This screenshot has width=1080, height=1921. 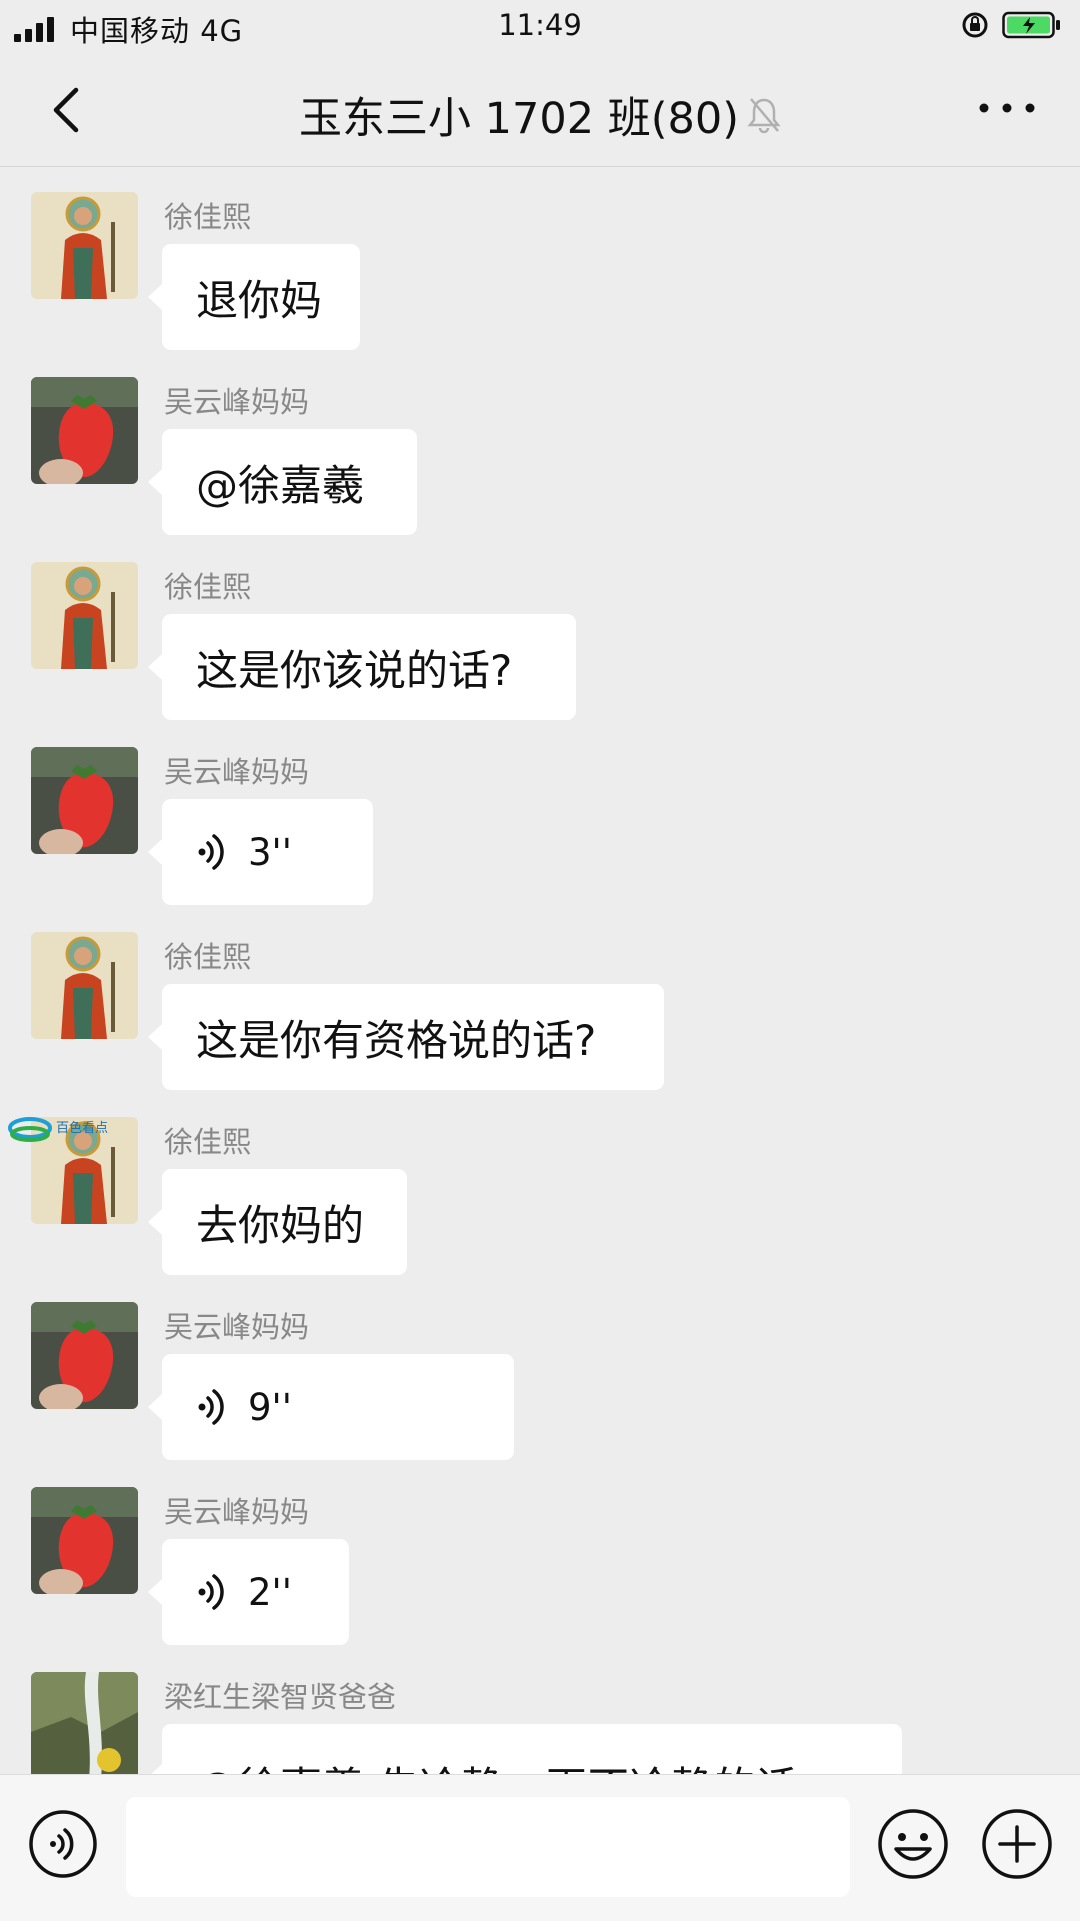 I want to click on status-bar: 中国移动 4G 11:49, so click(x=540, y=26).